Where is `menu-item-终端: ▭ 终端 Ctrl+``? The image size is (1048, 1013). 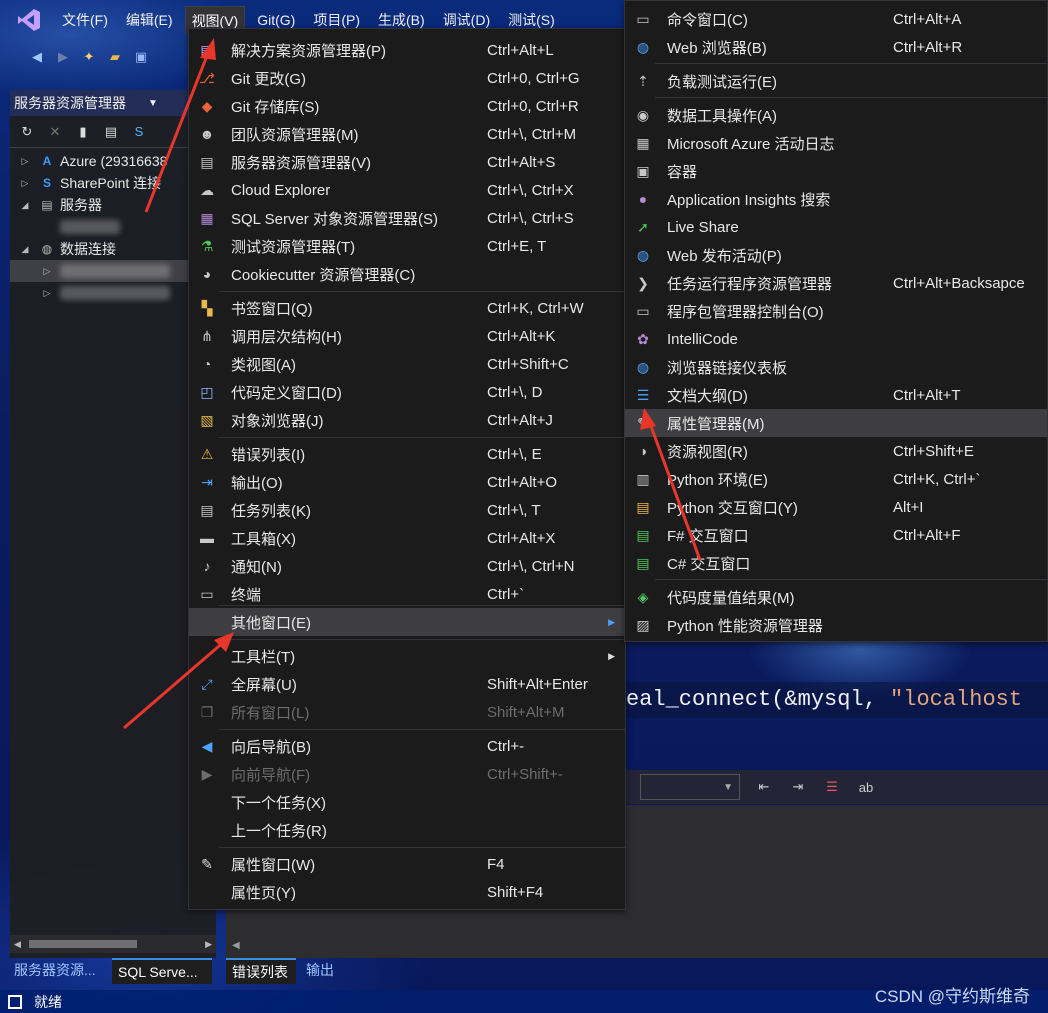 menu-item-终端: ▭ 终端 Ctrl+` is located at coordinates (407, 594).